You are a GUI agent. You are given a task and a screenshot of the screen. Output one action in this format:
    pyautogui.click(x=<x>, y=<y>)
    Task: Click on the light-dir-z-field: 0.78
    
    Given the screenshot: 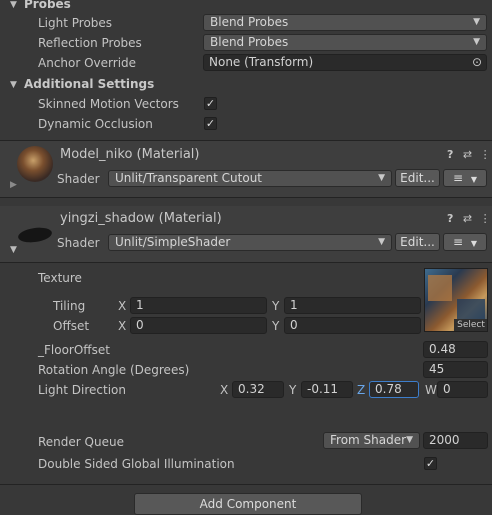 What is the action you would take?
    pyautogui.click(x=394, y=389)
    